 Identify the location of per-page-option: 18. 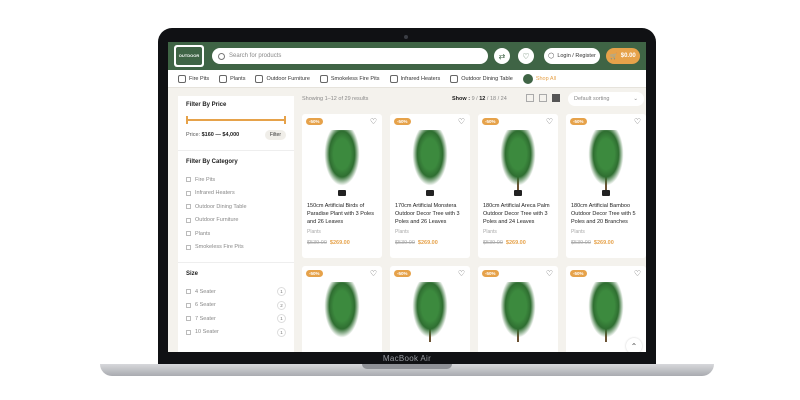
(493, 99).